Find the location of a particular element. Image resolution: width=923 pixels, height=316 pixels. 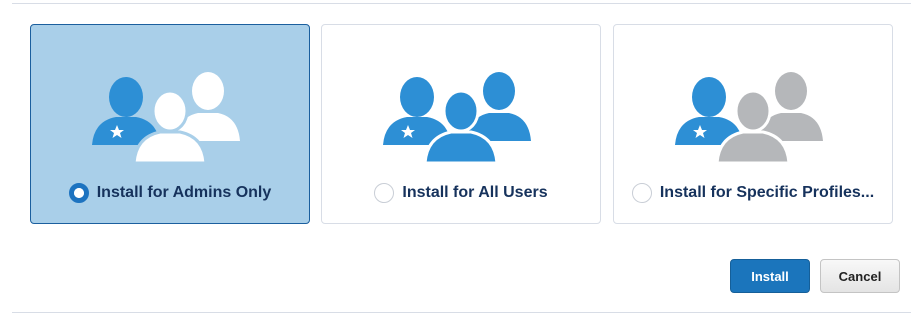

top-divider is located at coordinates (461, 3).